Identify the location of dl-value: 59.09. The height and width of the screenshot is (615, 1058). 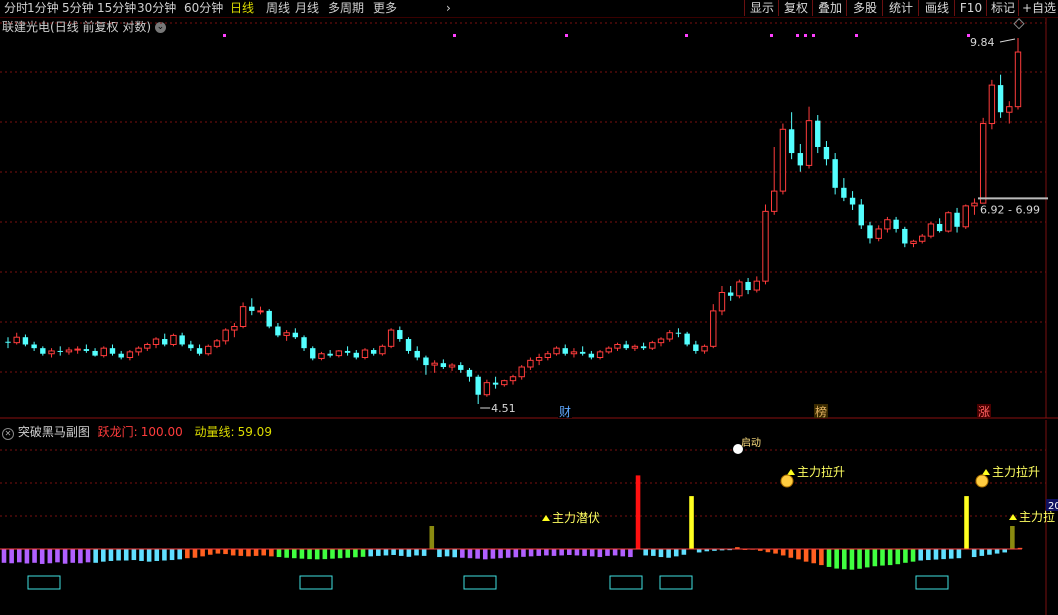
(254, 432).